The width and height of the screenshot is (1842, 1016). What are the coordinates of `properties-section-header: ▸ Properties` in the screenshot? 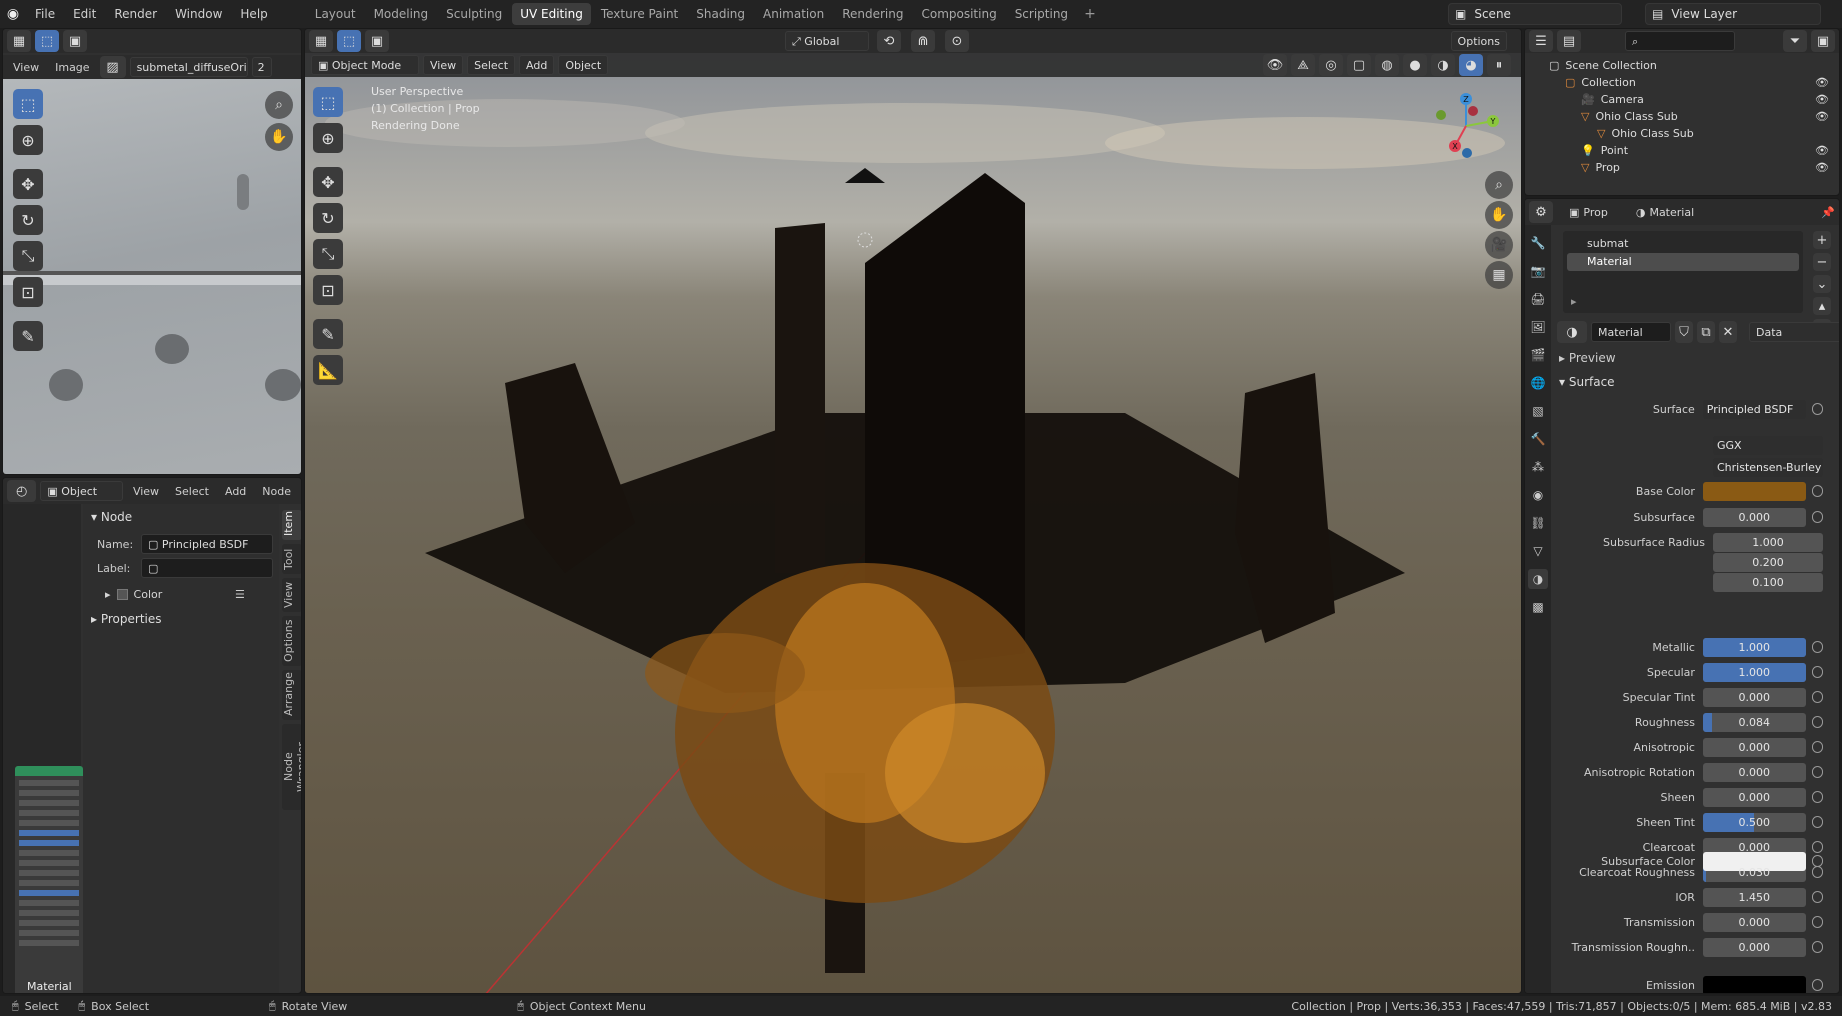 It's located at (126, 619).